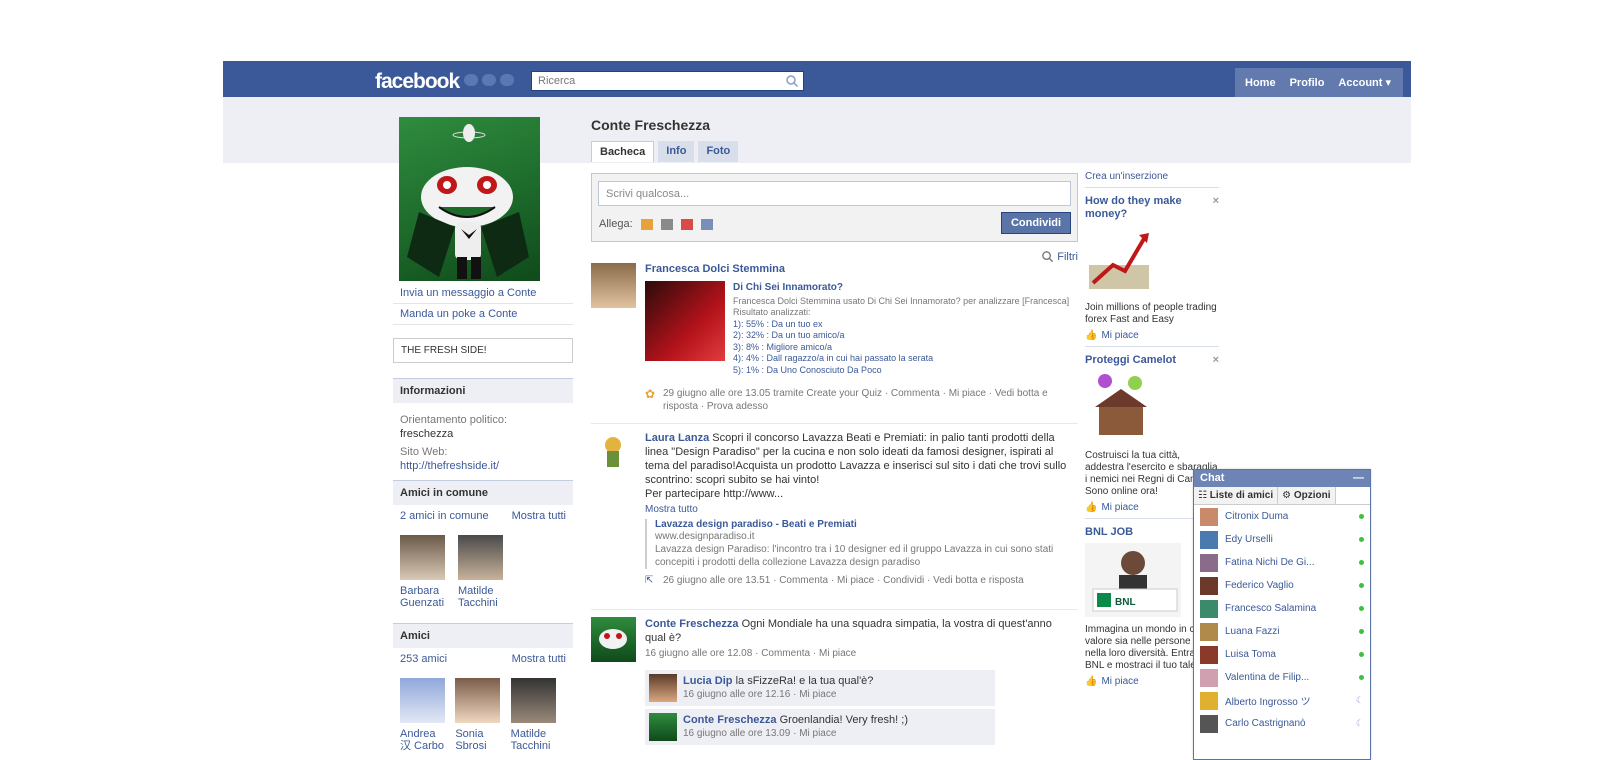 This screenshot has width=1600, height=760. Describe the element at coordinates (676, 151) in the screenshot. I see `tab-info: Info` at that location.